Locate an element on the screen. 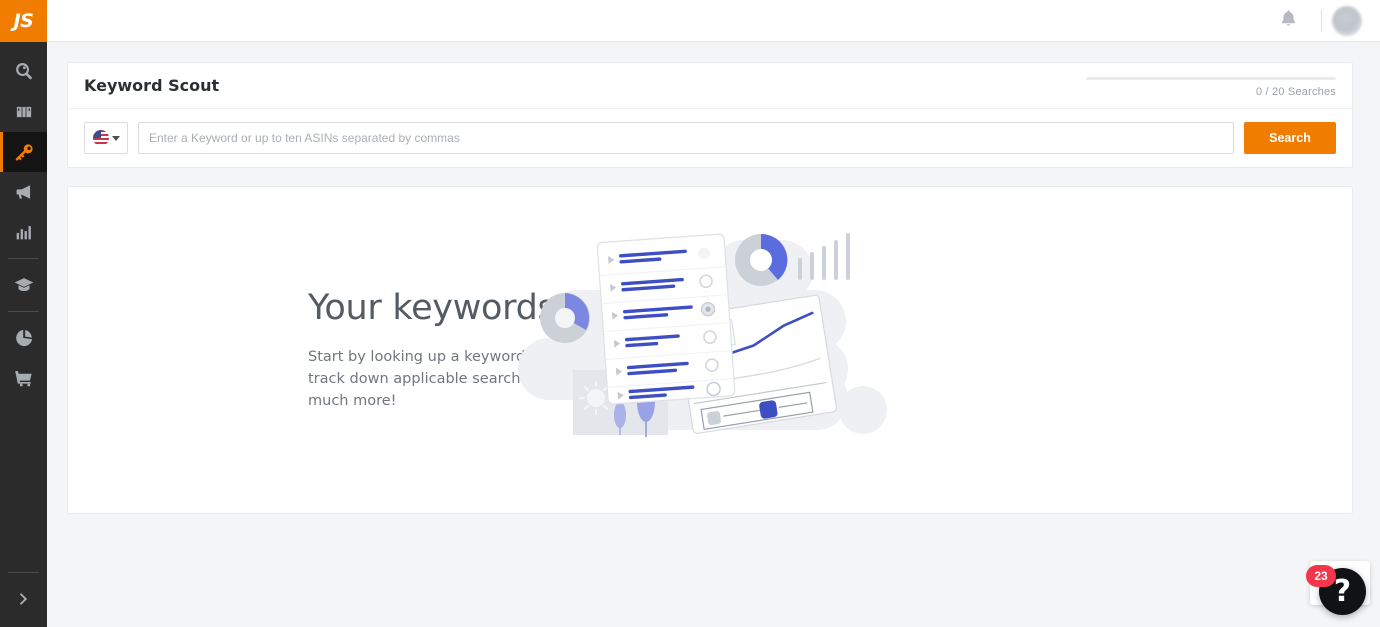 The image size is (1380, 627). keyword-input is located at coordinates (686, 138).